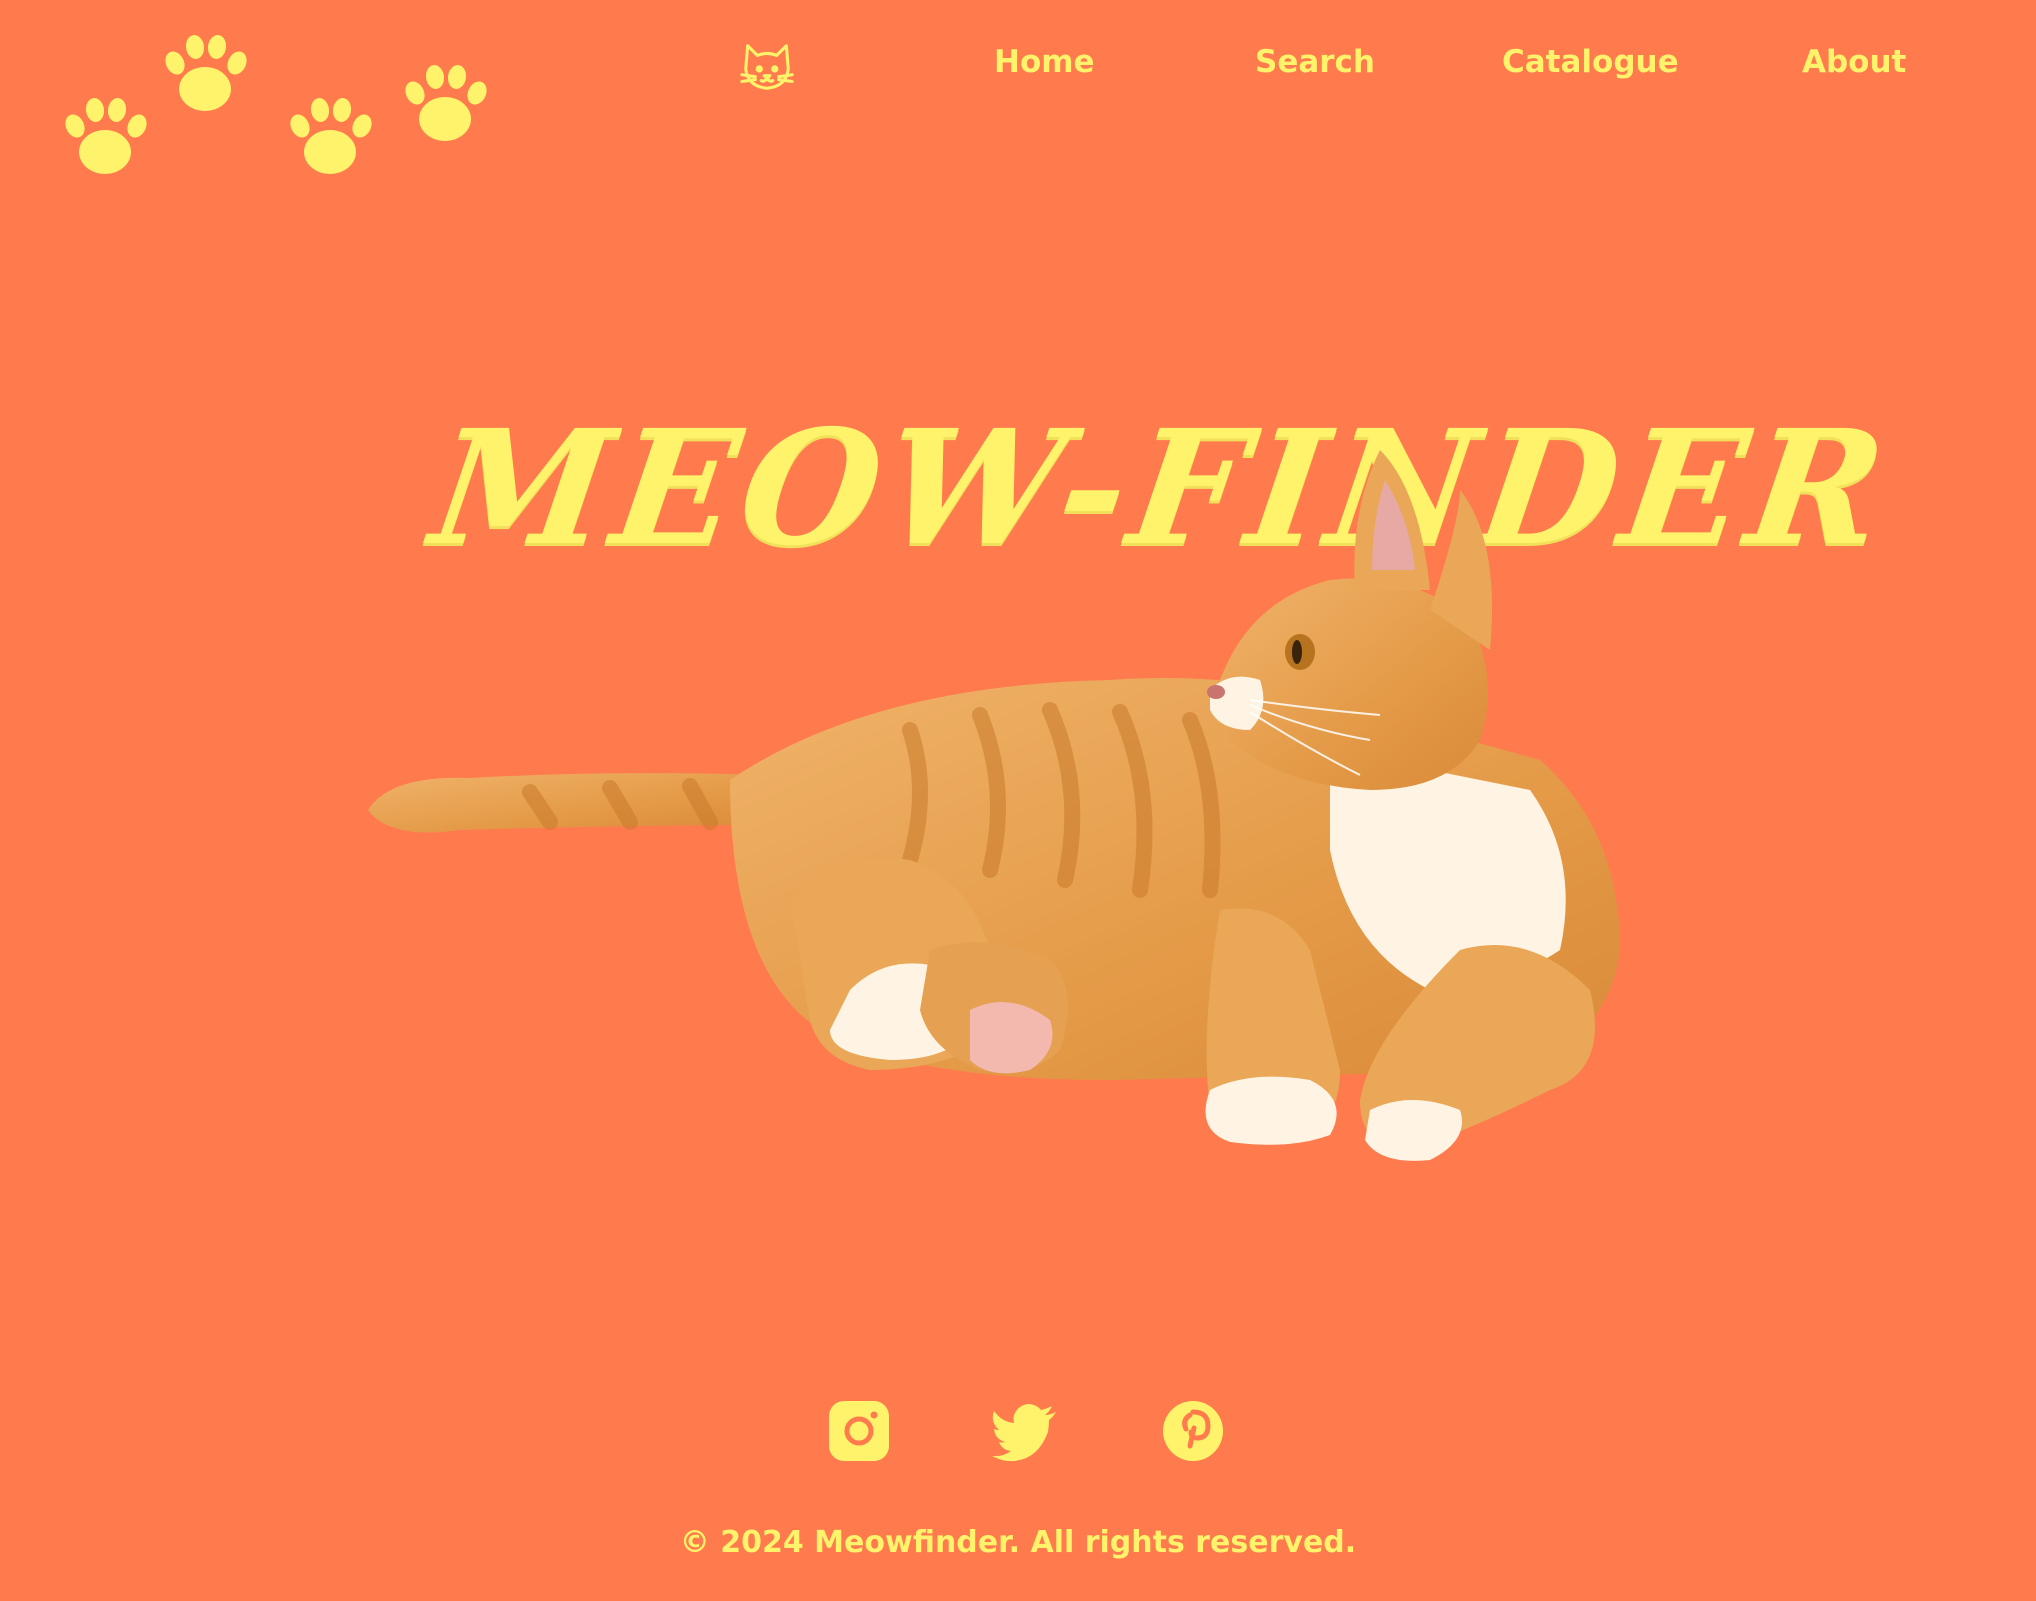  I want to click on nav-about: About, so click(1854, 62).